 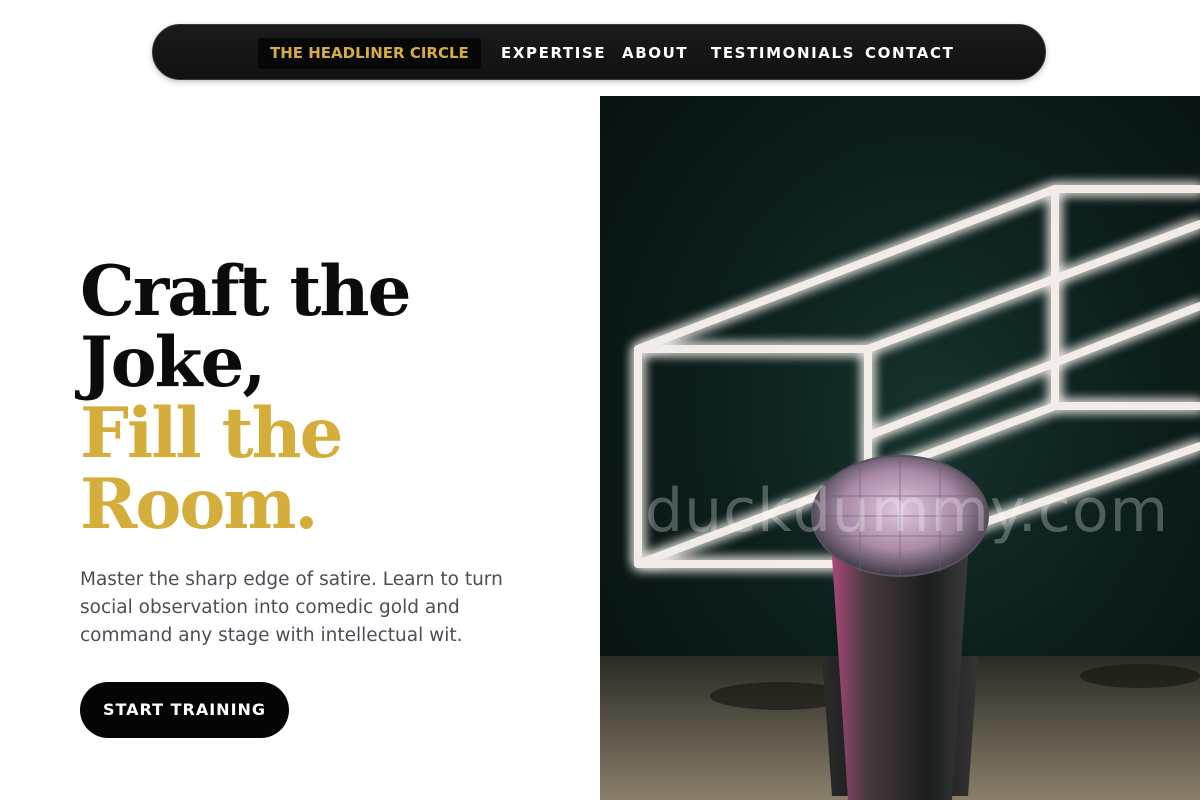 I want to click on headline-line-1: Craft the, so click(x=245, y=291).